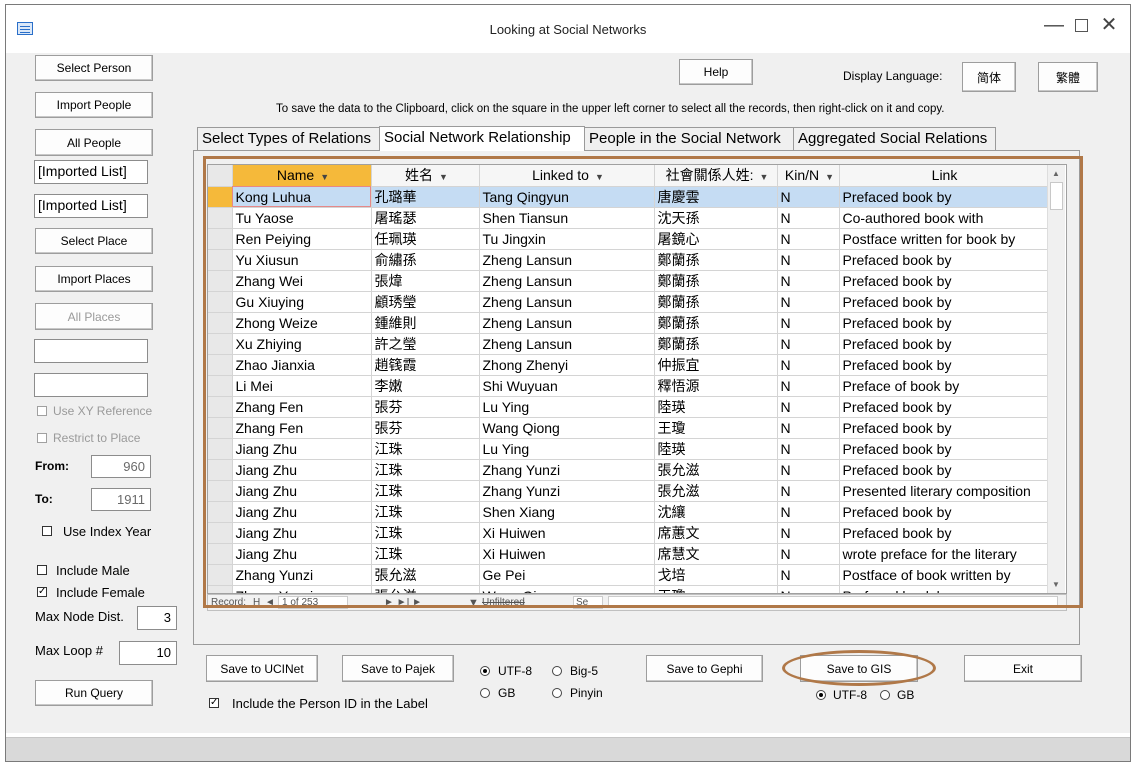 The image size is (1134, 764). I want to click on table-cell: 戈培, so click(716, 575).